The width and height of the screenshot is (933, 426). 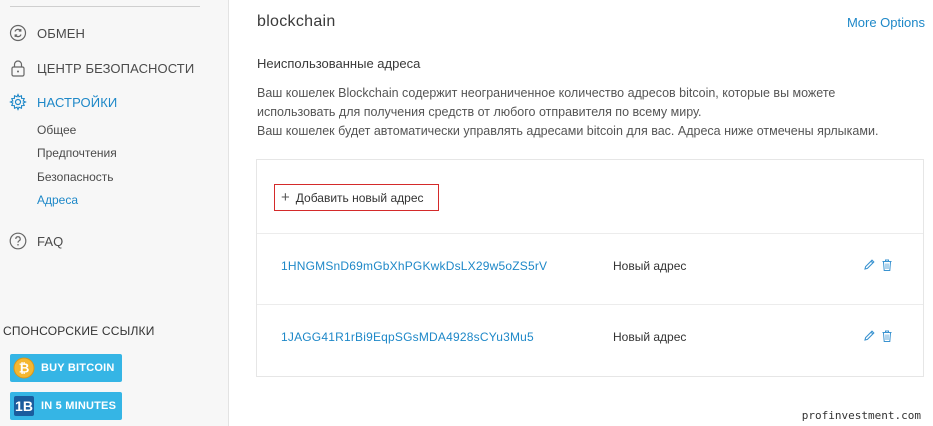 I want to click on sponsor-logo-icon: 1B, so click(x=24, y=406).